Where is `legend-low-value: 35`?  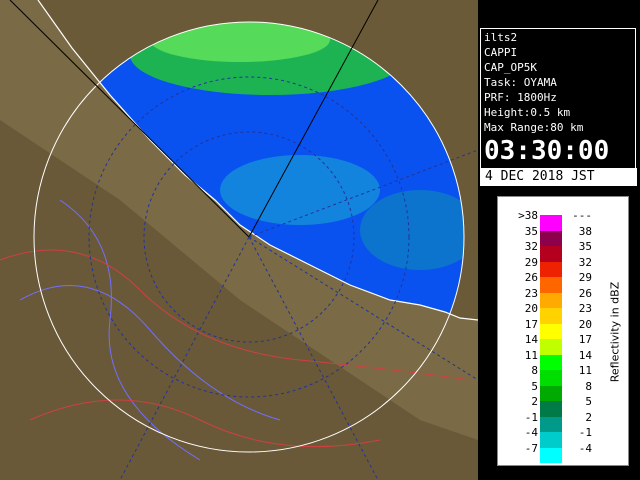
legend-low-value: 35 is located at coordinates (531, 231).